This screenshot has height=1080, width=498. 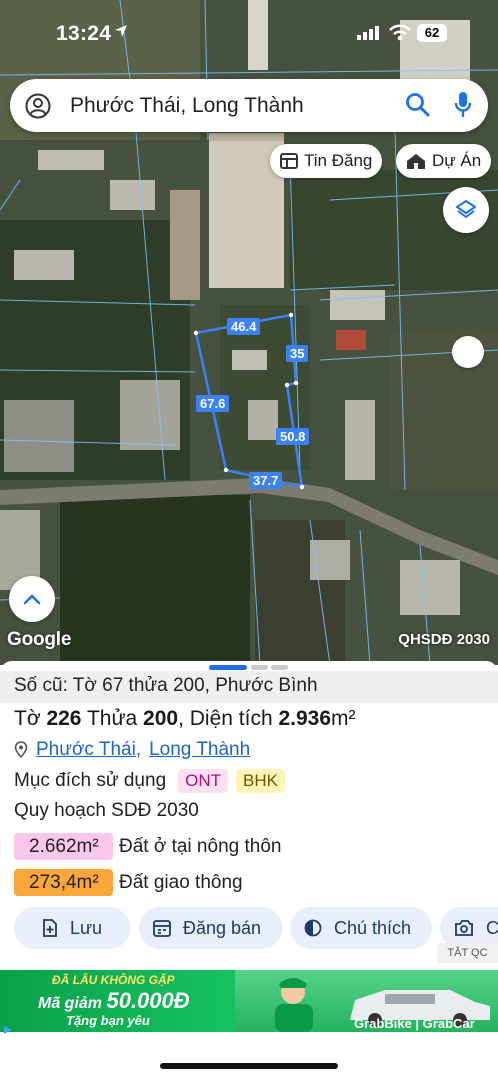 I want to click on dimension-label-bottom: 37.7, so click(x=266, y=480).